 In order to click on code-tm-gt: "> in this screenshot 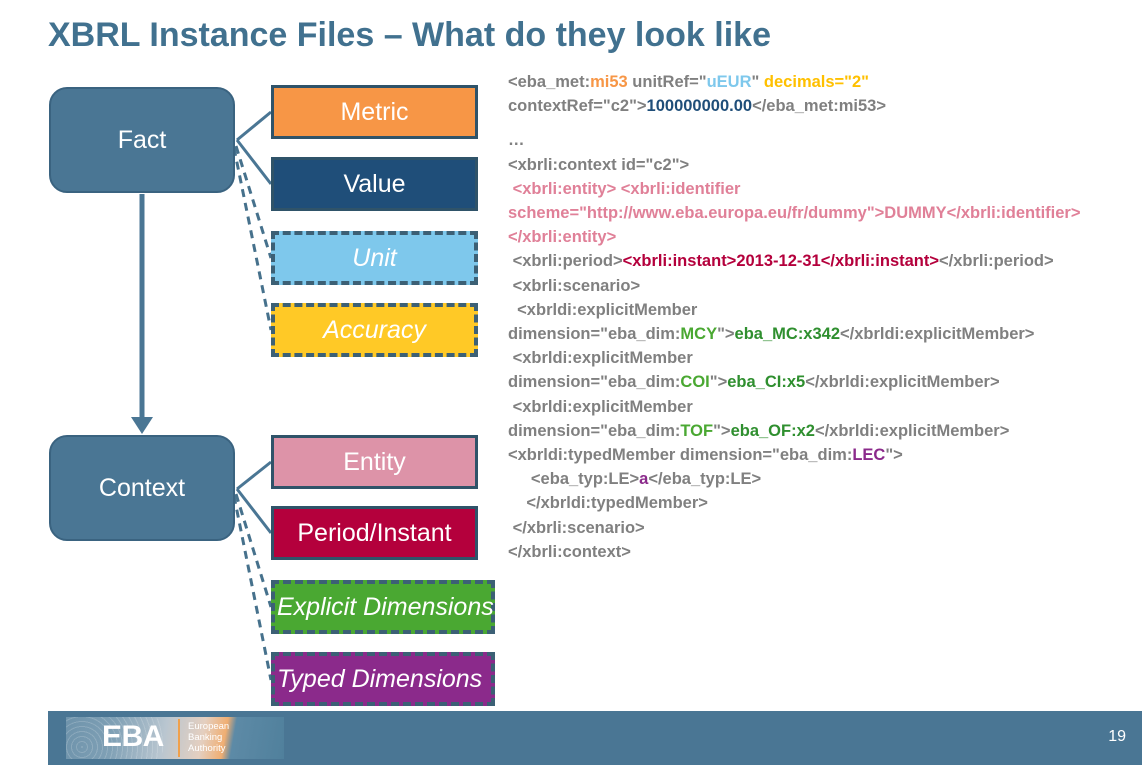, I will do `click(894, 455)`.